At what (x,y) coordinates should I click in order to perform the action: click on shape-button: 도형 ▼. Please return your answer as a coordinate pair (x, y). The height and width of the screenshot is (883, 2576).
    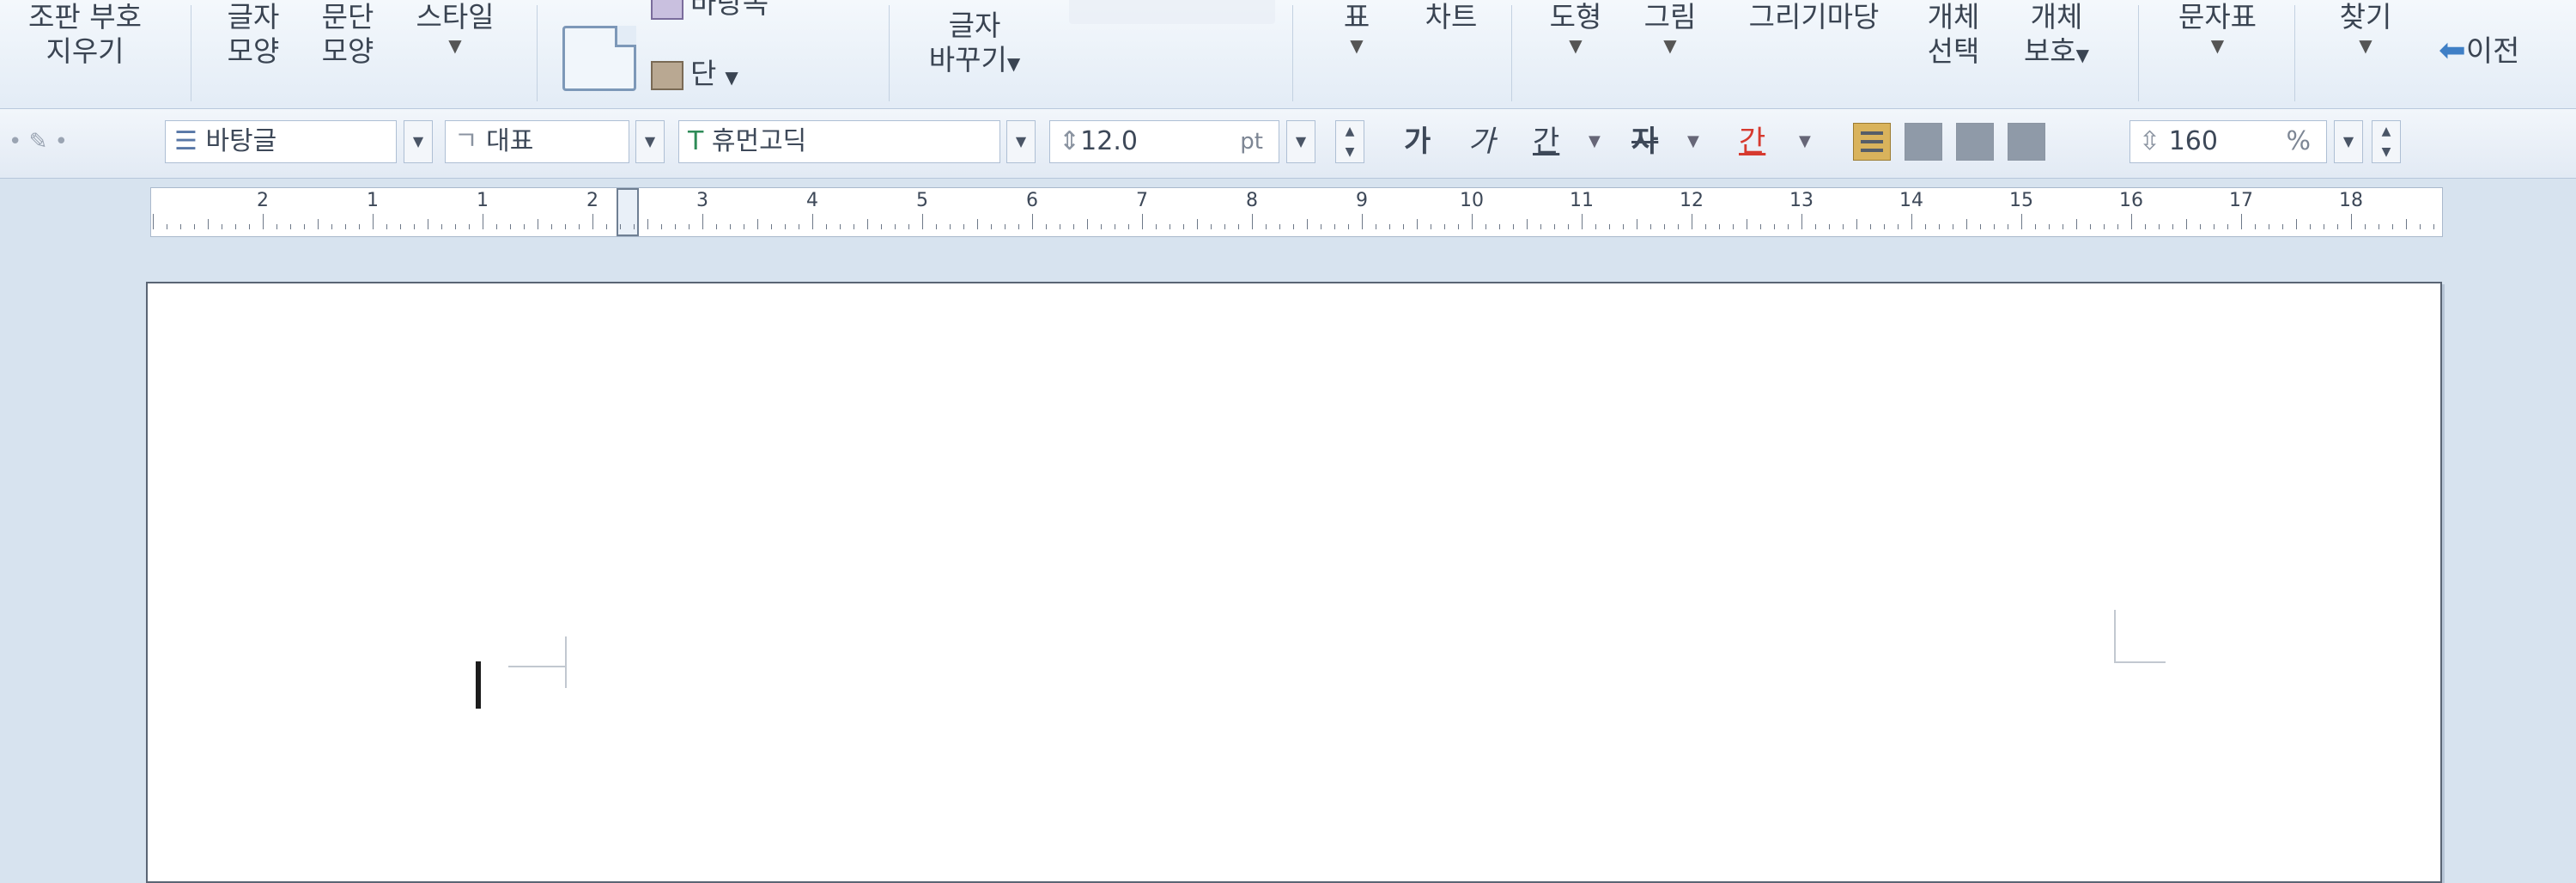
    Looking at the image, I should click on (1576, 54).